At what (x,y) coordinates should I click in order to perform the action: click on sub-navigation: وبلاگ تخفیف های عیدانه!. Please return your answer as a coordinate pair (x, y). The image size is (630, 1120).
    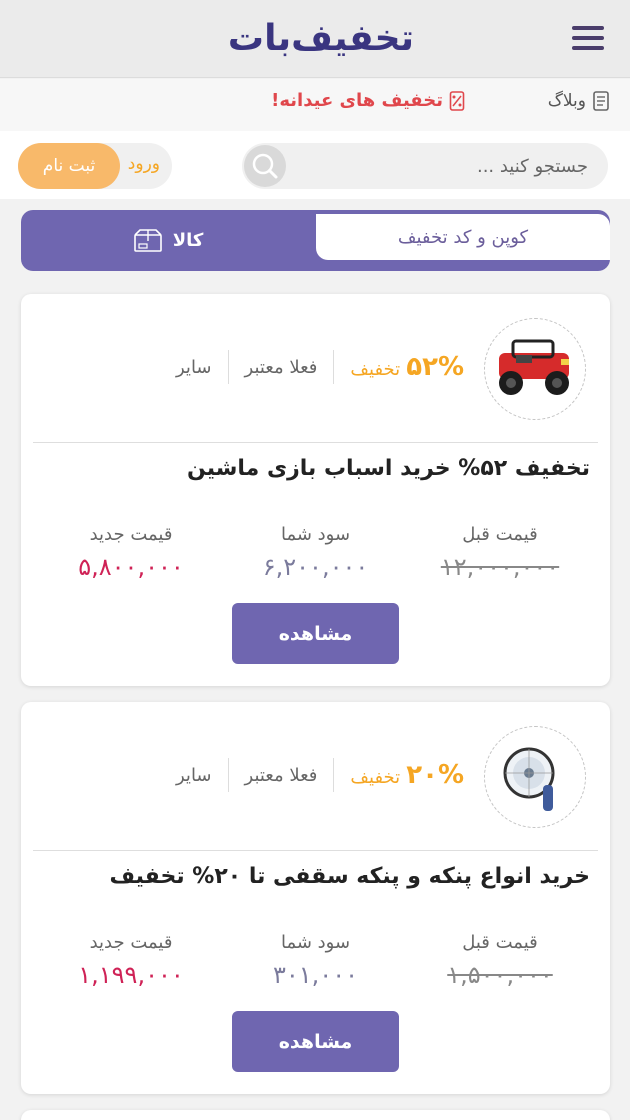
    Looking at the image, I should click on (315, 105).